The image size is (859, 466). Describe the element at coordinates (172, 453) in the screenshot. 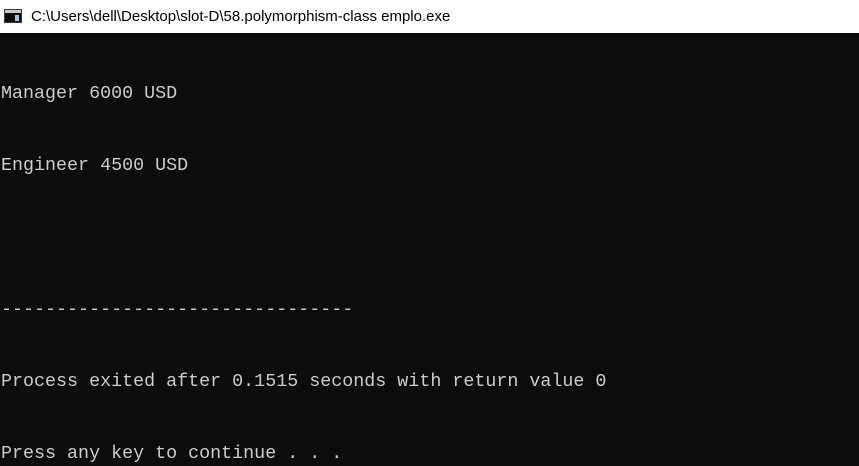

I see `console-line: Press any key to continue . . .` at that location.